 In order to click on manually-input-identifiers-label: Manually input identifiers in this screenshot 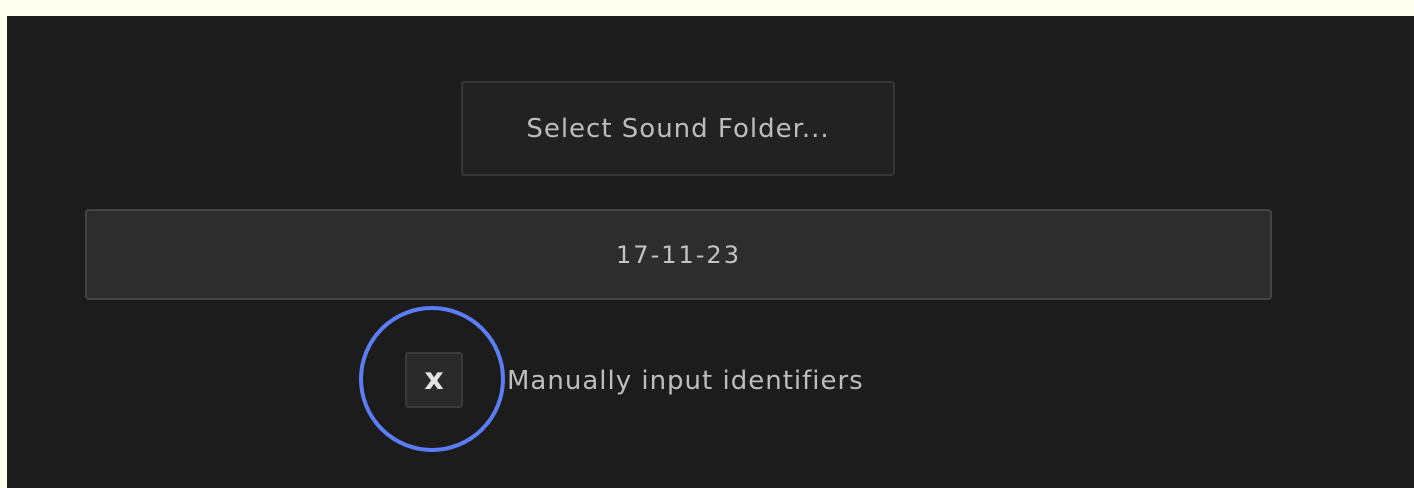, I will do `click(685, 381)`.